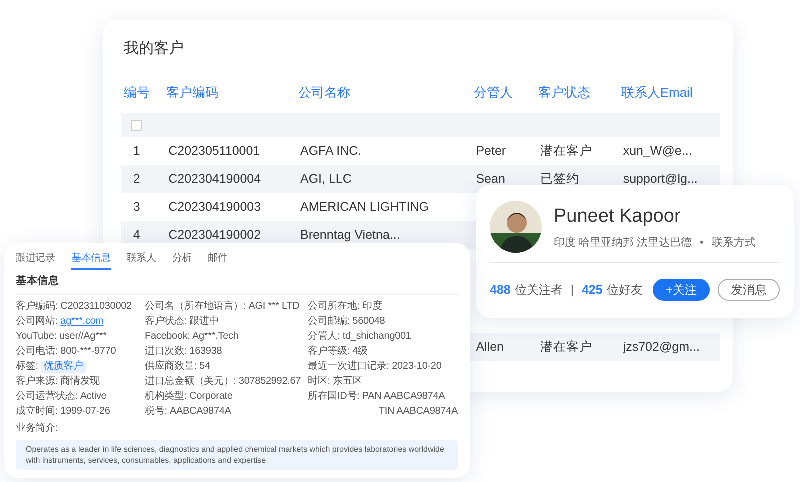 This screenshot has width=800, height=482. What do you see at coordinates (37, 321) in the screenshot?
I see `field-label: 公司网站:` at bounding box center [37, 321].